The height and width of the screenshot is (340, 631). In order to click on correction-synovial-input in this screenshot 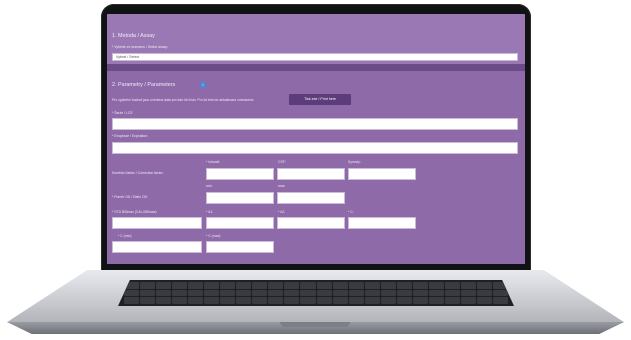, I will do `click(382, 174)`.